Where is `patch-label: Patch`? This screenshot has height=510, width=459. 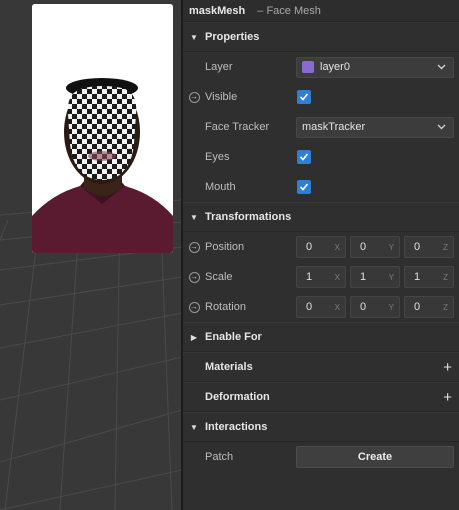
patch-label: Patch is located at coordinates (219, 457).